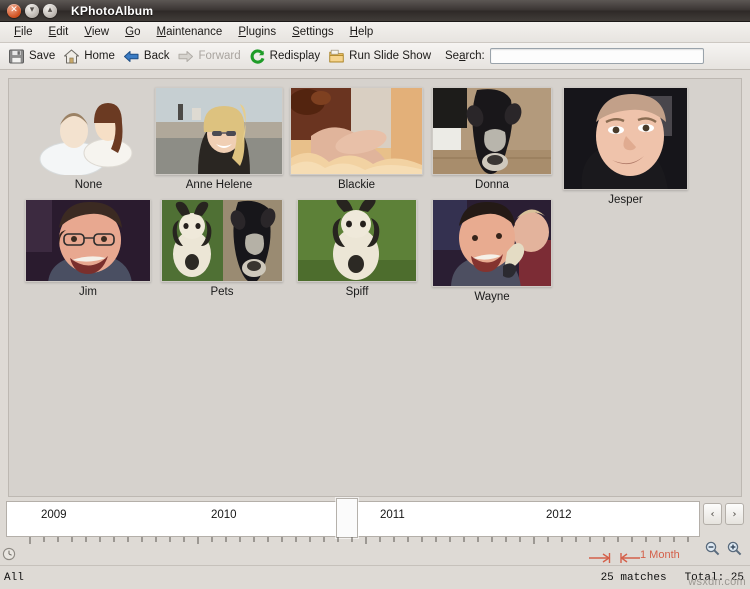  I want to click on menu-maintenance: Maintenance, so click(189, 32).